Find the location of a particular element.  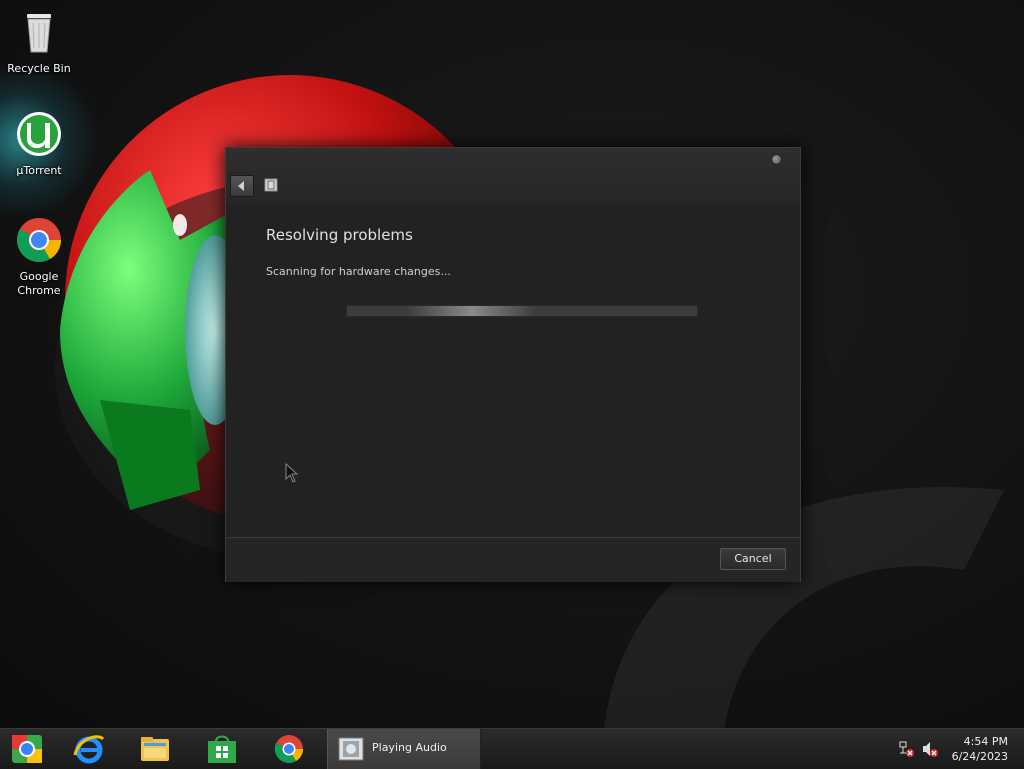

clock-date: 6/24/2023 is located at coordinates (979, 756).